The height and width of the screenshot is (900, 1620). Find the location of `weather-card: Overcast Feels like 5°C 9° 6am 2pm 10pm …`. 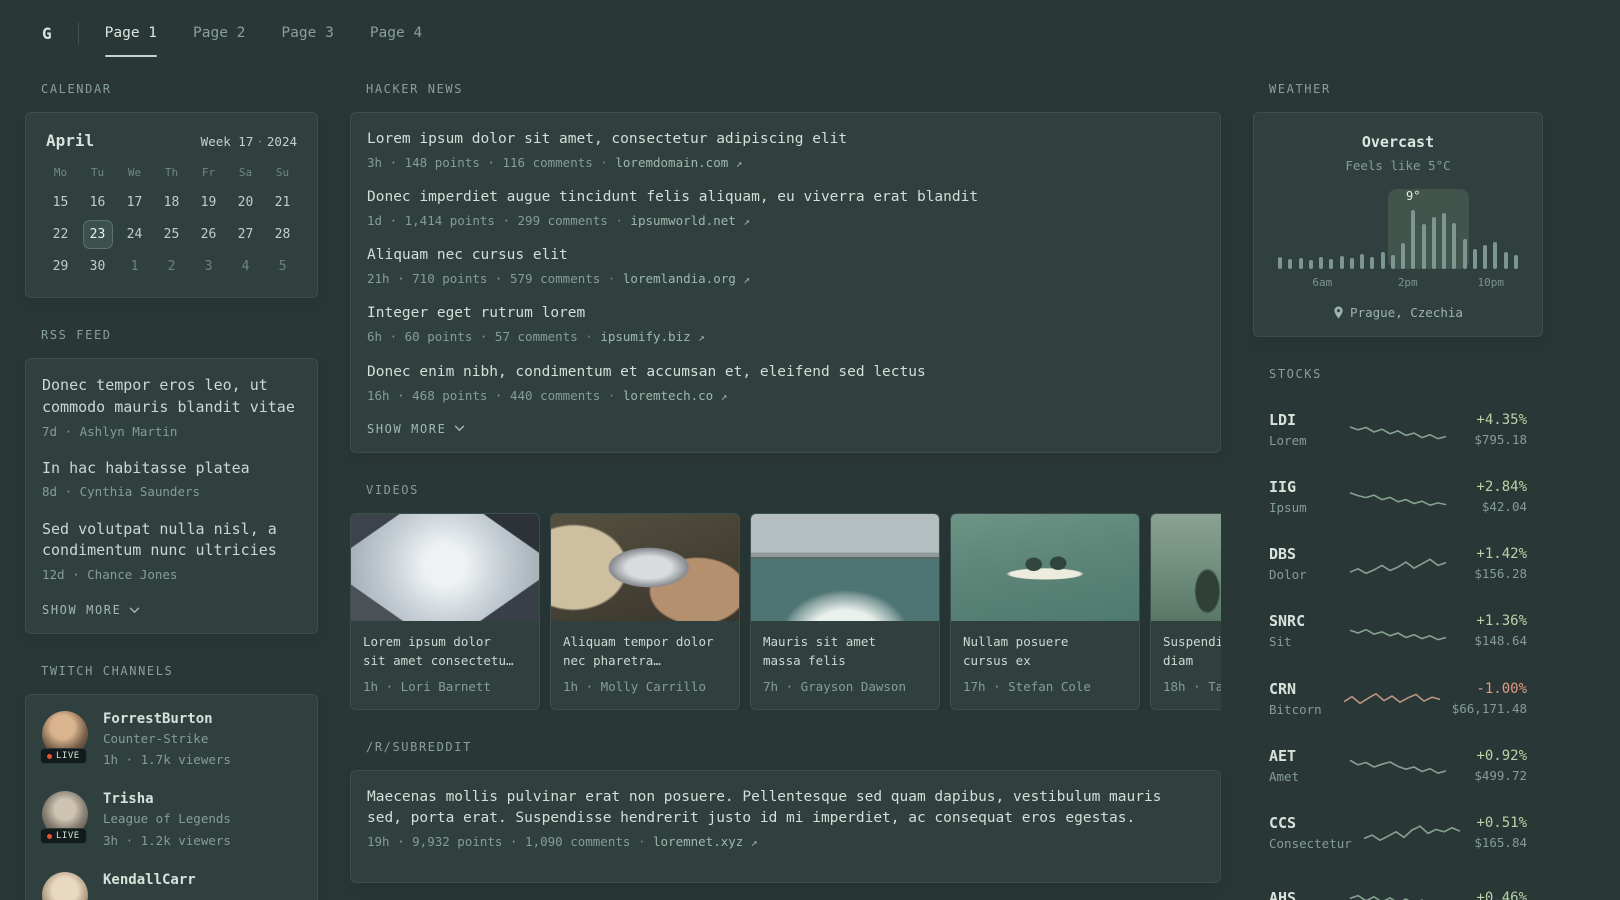

weather-card: Overcast Feels like 5°C 9° 6am 2pm 10pm … is located at coordinates (1398, 224).